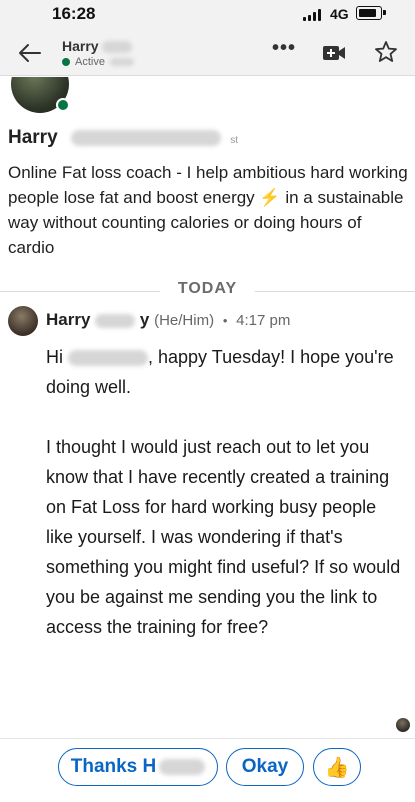  Describe the element at coordinates (339, 14) in the screenshot. I see `network-label: 4G` at that location.